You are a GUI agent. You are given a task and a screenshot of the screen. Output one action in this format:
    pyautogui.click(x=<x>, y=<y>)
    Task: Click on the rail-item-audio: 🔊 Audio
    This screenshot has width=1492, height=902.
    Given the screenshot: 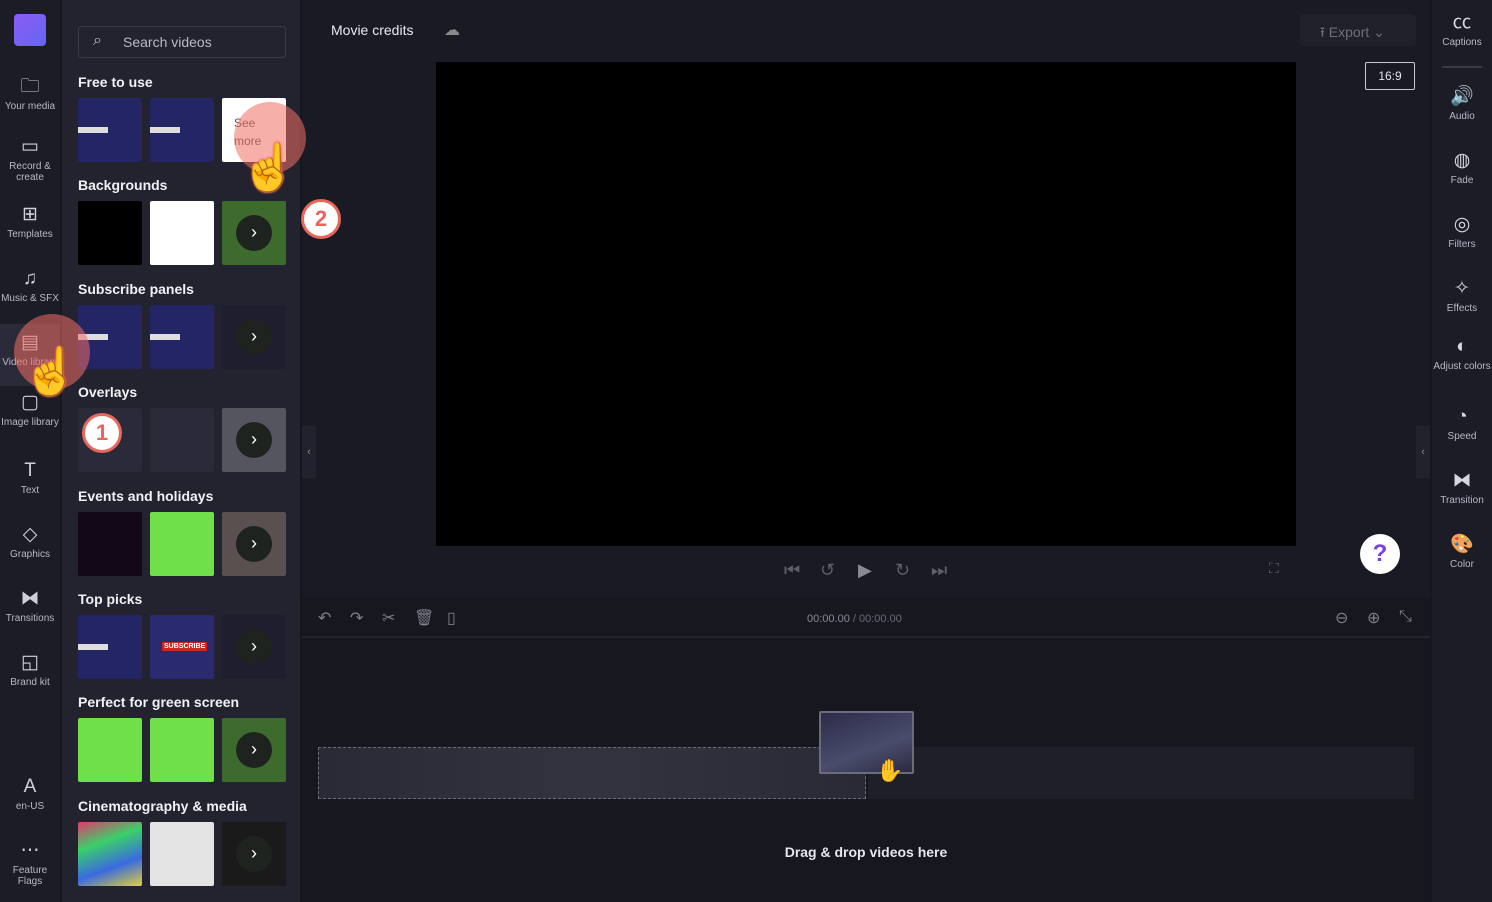 What is the action you would take?
    pyautogui.click(x=1462, y=104)
    